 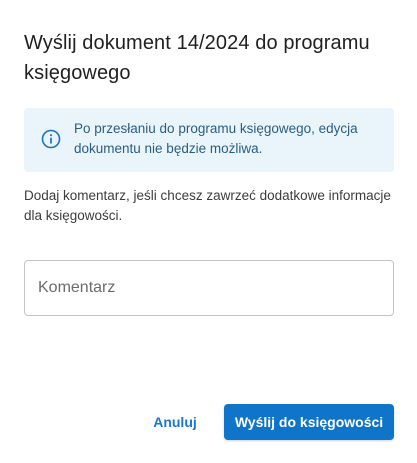 I want to click on cancel-button: Anuluj, so click(x=175, y=422).